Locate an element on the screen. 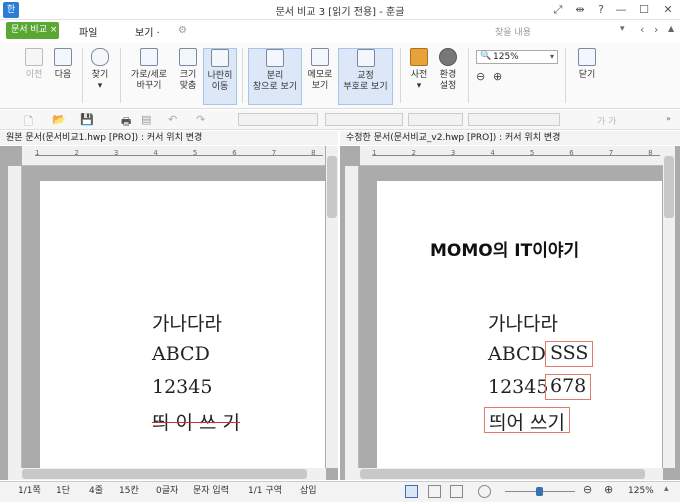  zoom-fit-icon is located at coordinates (484, 491).